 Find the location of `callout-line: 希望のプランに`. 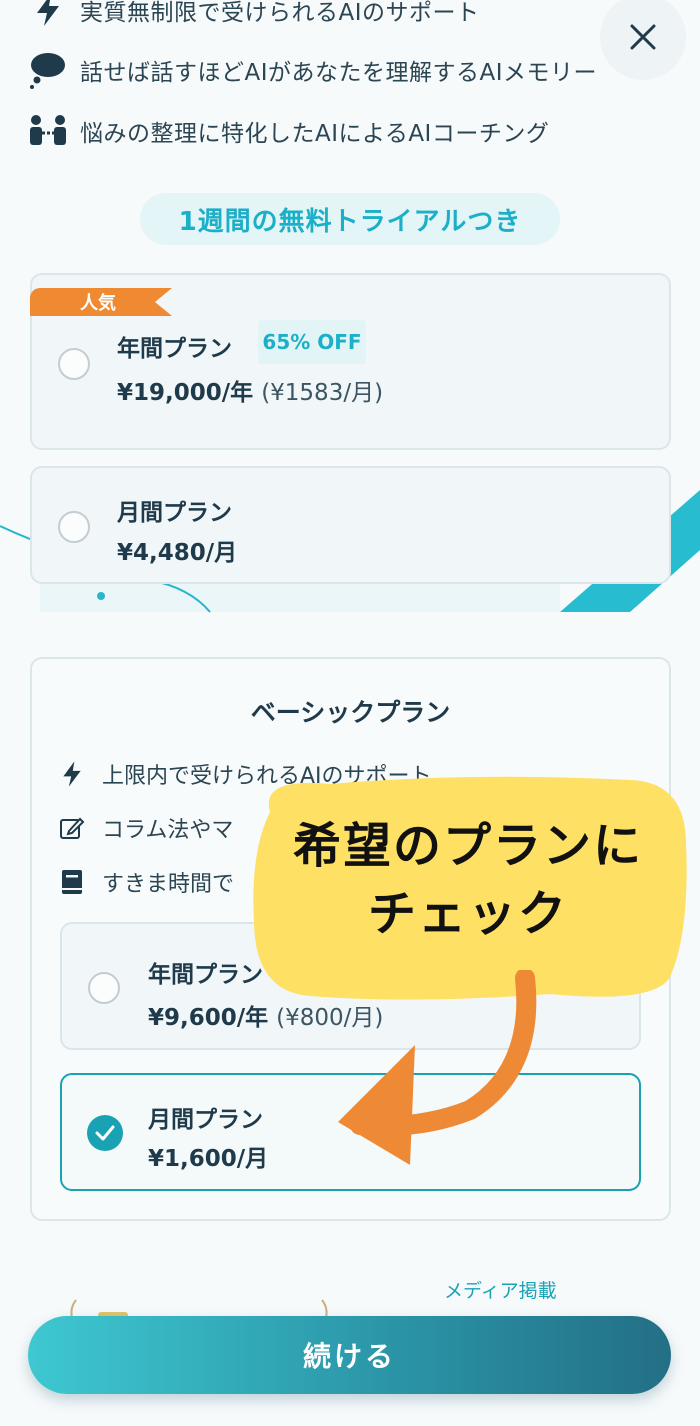

callout-line: 希望のプランに is located at coordinates (467, 846).